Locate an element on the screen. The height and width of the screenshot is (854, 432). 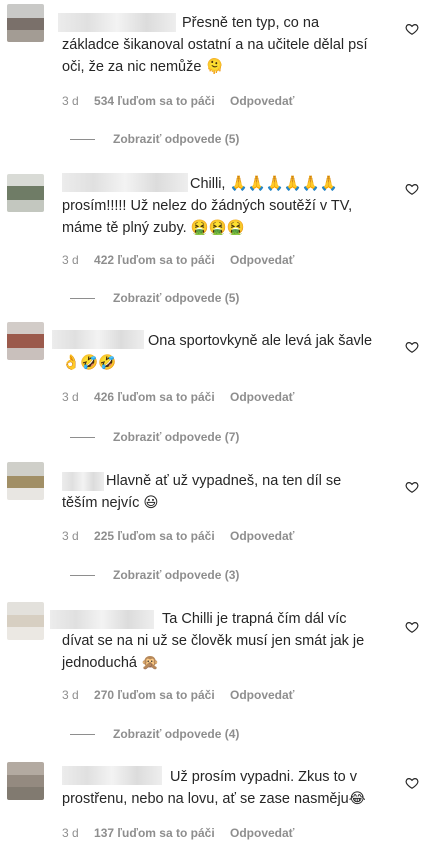
likes-count: 270 ľuďom sa to páči is located at coordinates (154, 695).